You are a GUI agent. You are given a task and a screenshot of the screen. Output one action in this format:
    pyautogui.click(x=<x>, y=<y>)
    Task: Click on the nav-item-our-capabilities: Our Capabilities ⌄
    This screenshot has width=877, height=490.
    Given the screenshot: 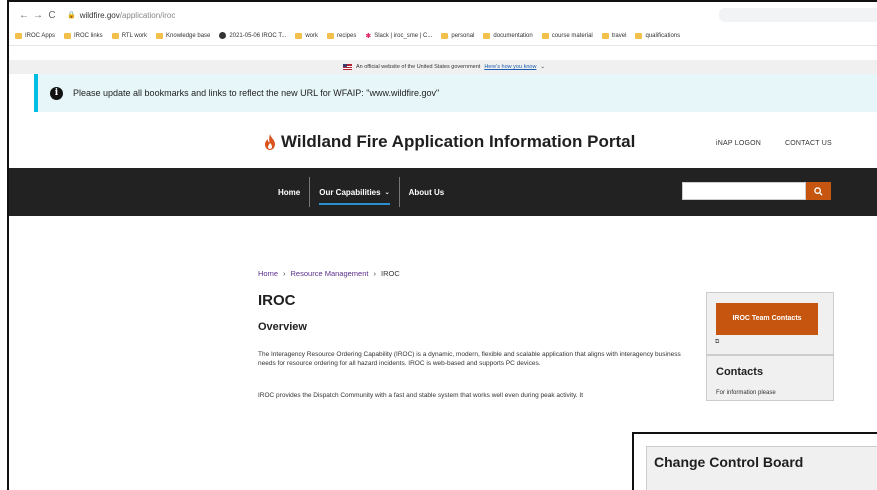 What is the action you would take?
    pyautogui.click(x=355, y=192)
    